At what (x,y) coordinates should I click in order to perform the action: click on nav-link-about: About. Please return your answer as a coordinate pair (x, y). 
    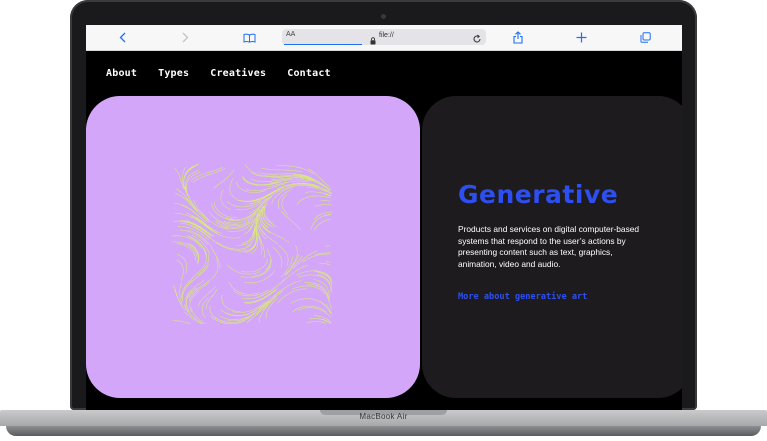
    Looking at the image, I should click on (121, 73).